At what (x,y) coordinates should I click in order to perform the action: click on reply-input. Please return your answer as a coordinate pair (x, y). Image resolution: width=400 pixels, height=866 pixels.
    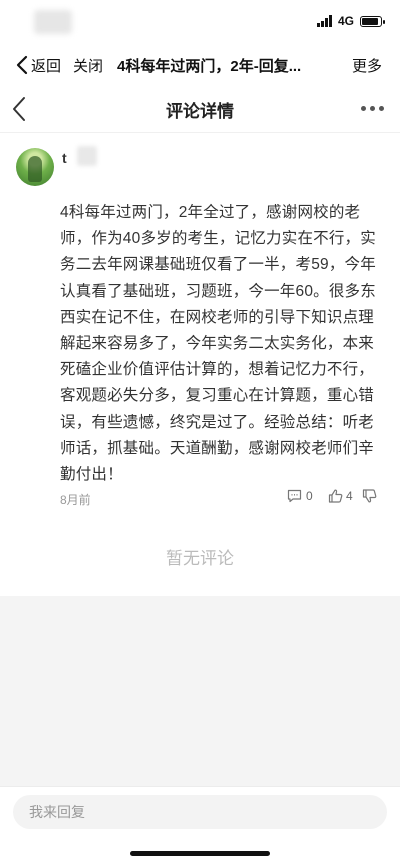
    Looking at the image, I should click on (200, 812).